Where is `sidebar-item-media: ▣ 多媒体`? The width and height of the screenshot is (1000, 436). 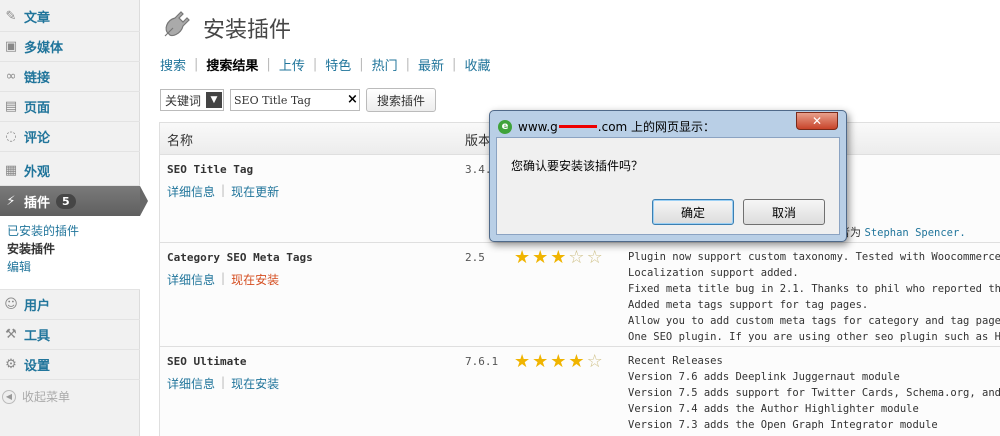
sidebar-item-media: ▣ 多媒体 is located at coordinates (70, 47).